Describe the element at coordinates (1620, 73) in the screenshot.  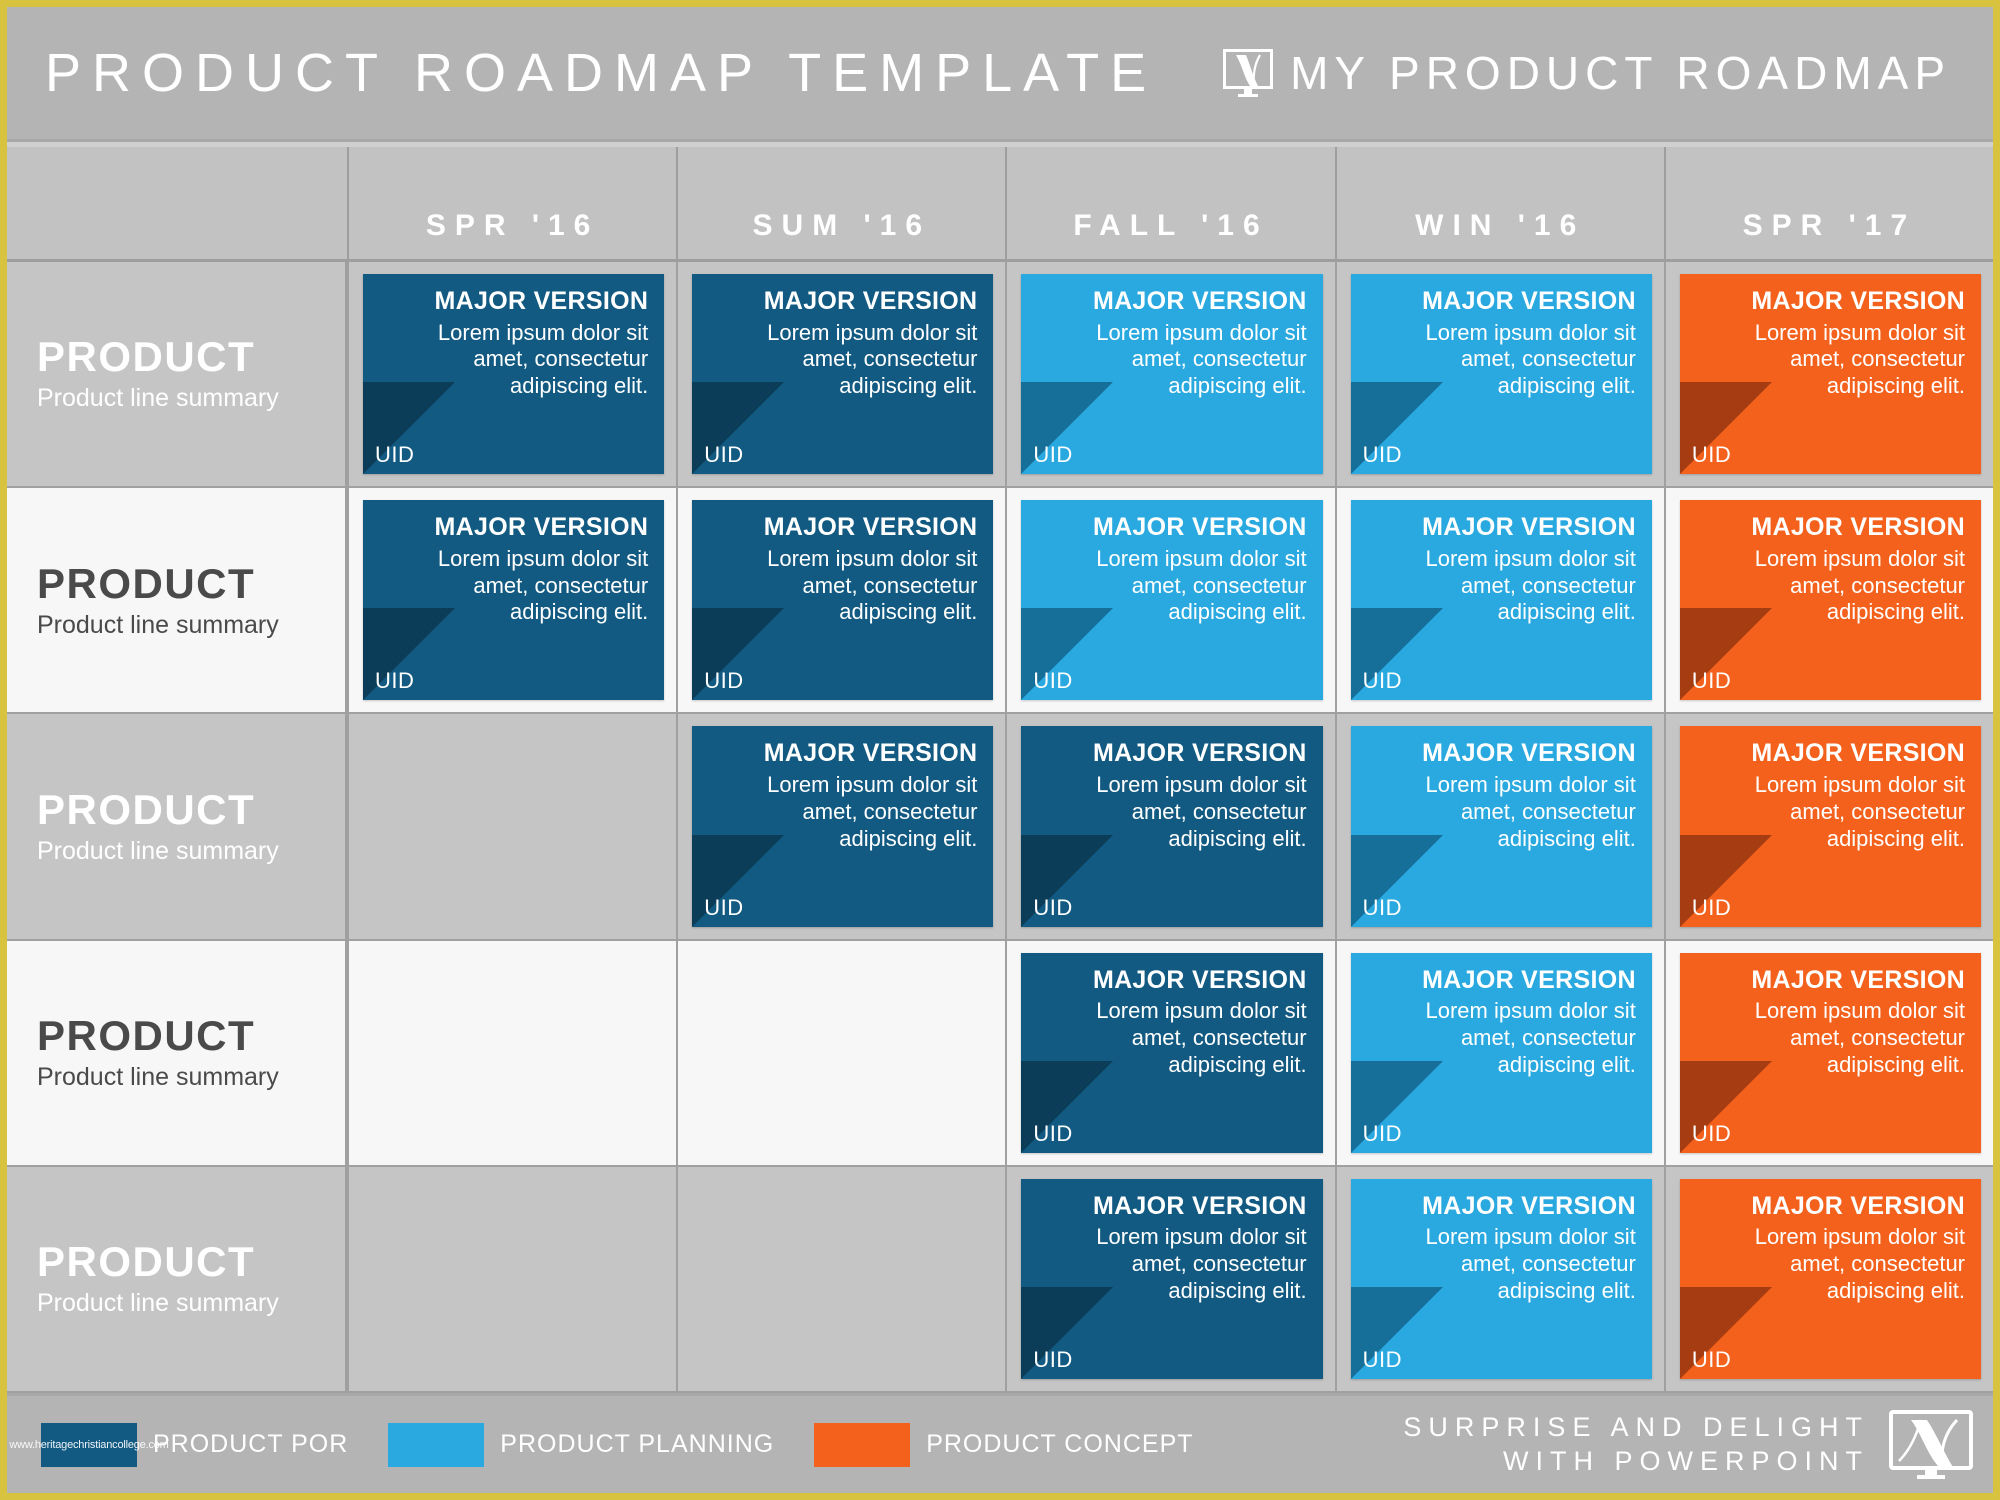
I see `brand-label: MY PRODUCT ROADMAP` at that location.